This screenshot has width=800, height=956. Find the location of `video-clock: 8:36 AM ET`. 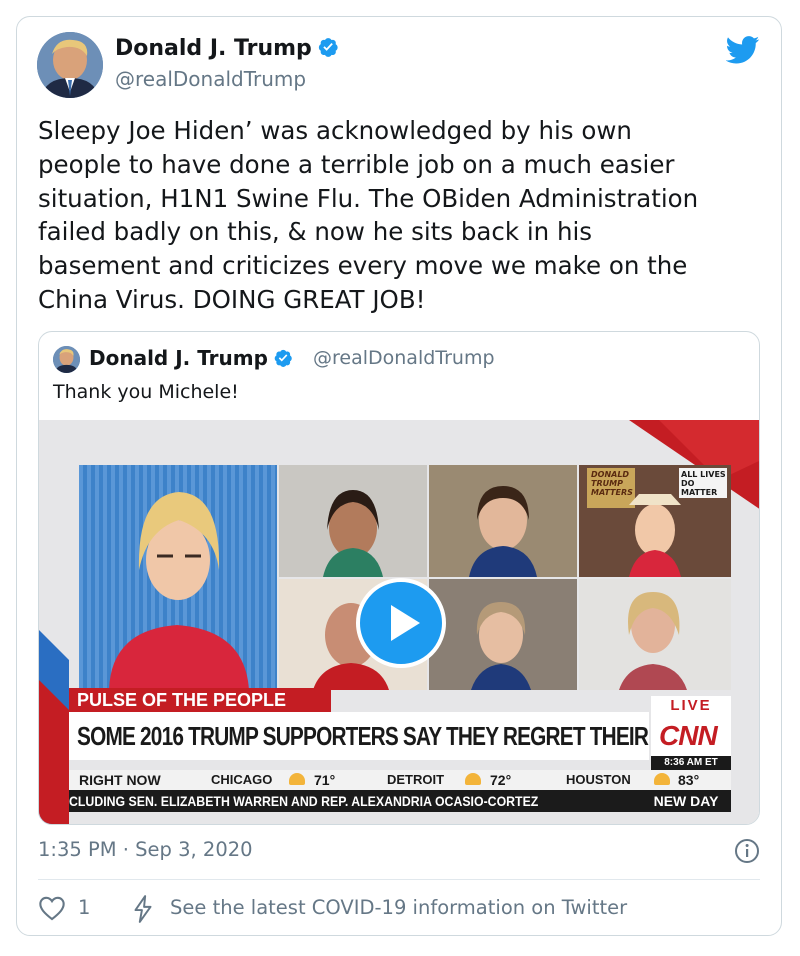

video-clock: 8:36 AM ET is located at coordinates (691, 763).